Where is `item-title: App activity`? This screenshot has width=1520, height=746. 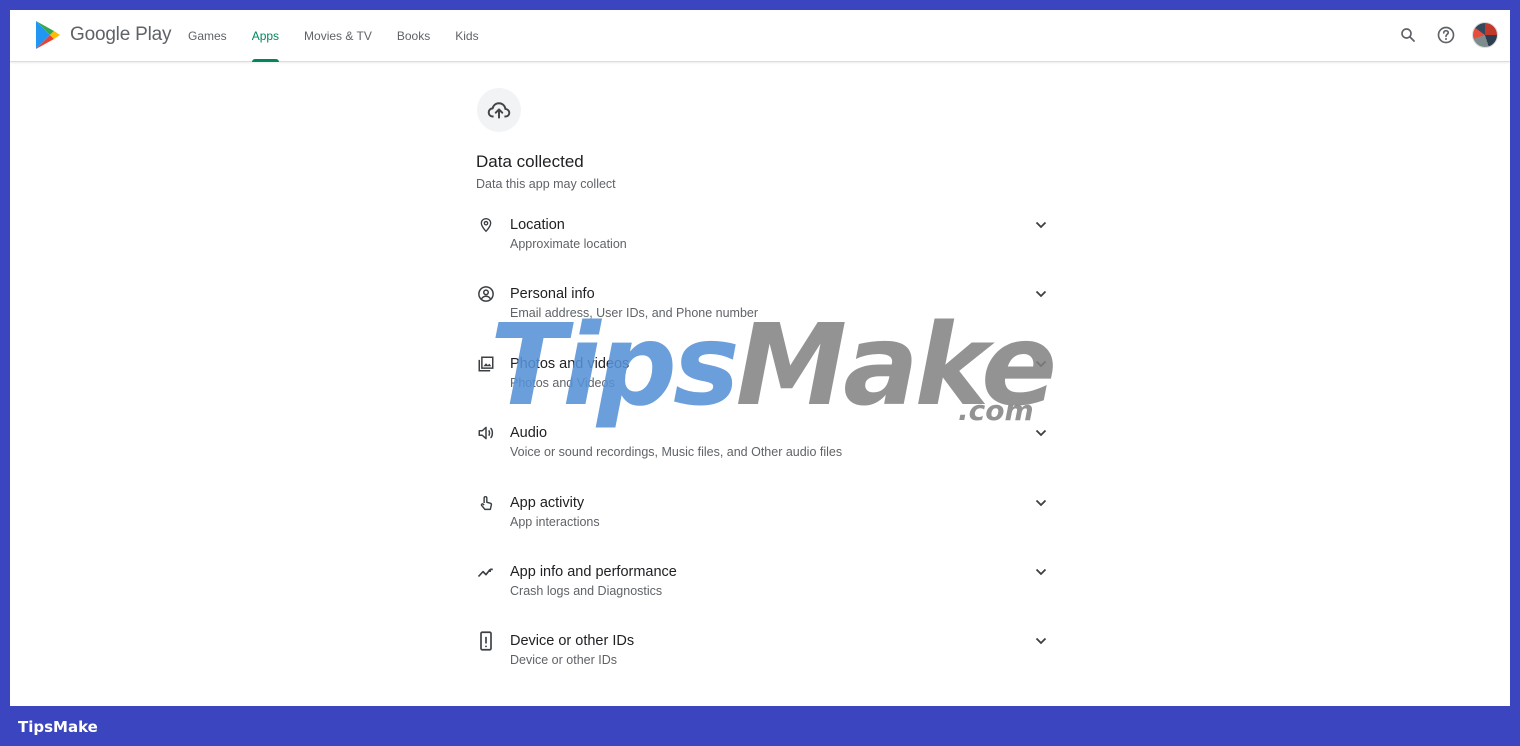 item-title: App activity is located at coordinates (547, 502).